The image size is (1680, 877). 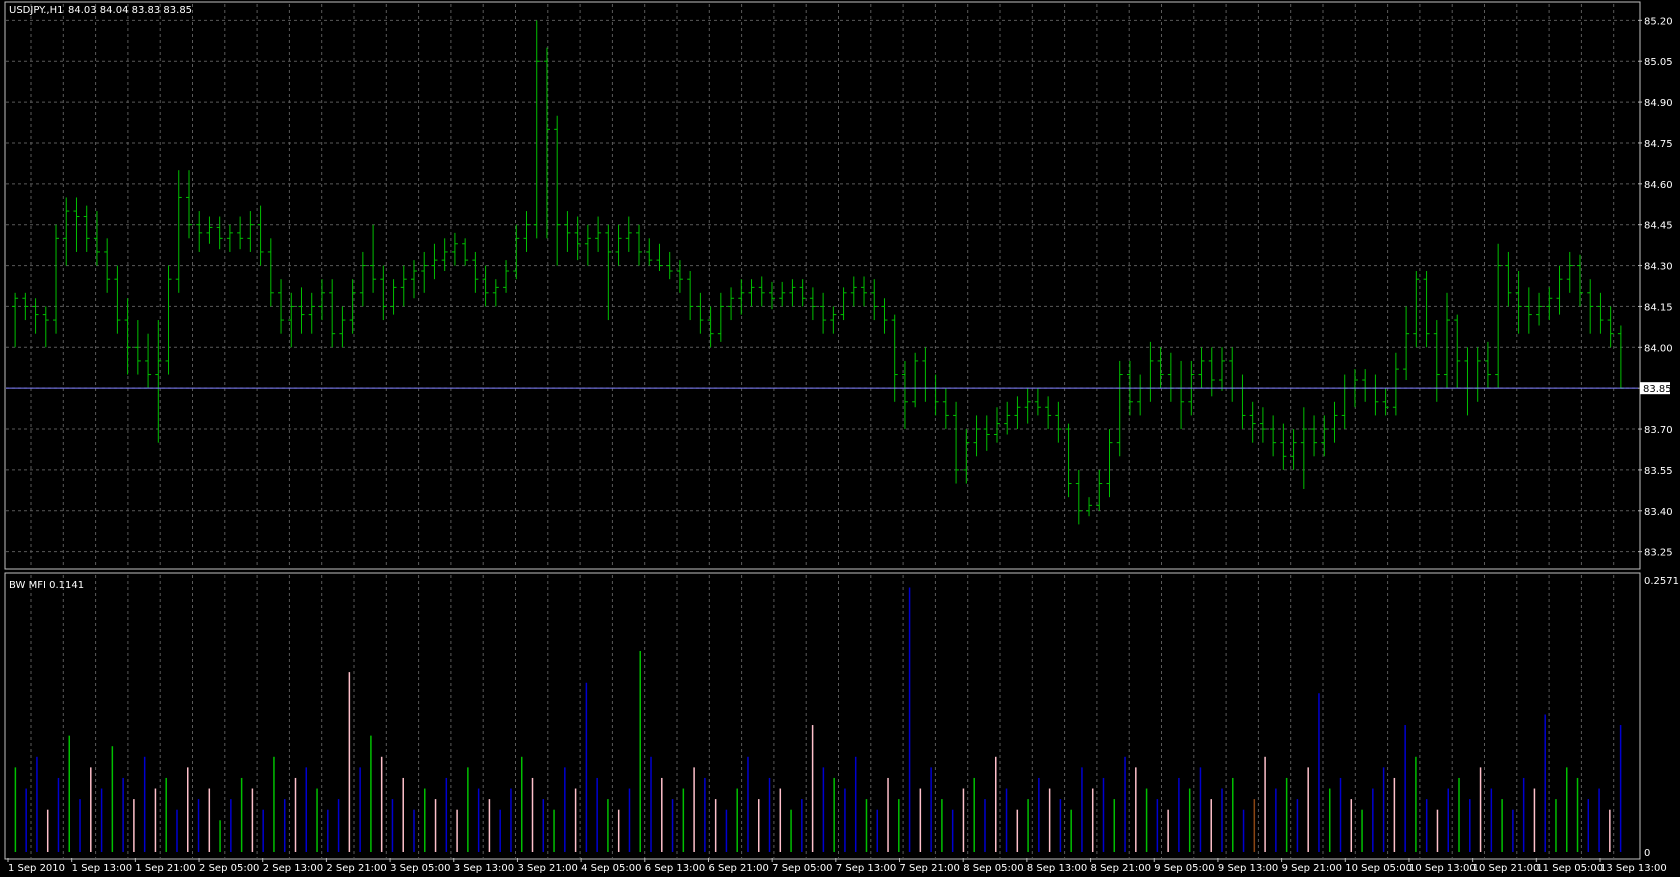 I want to click on time-tick-label: 7 Sep 05:00, so click(x=802, y=868).